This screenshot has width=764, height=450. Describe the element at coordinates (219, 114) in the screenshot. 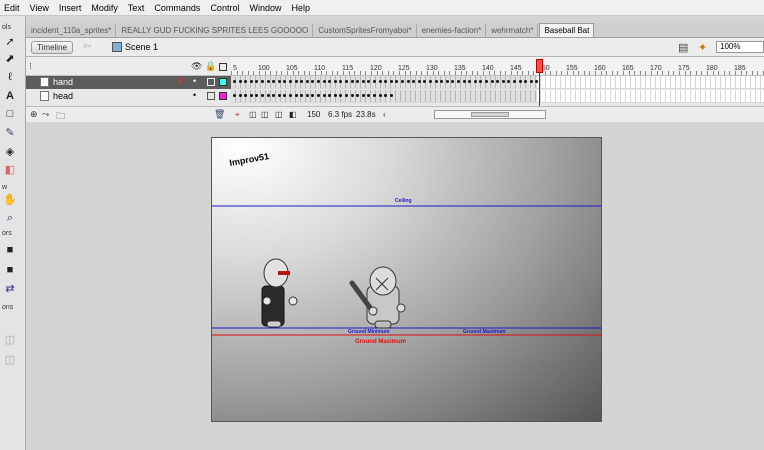

I see `trash-icon: 🗑` at that location.